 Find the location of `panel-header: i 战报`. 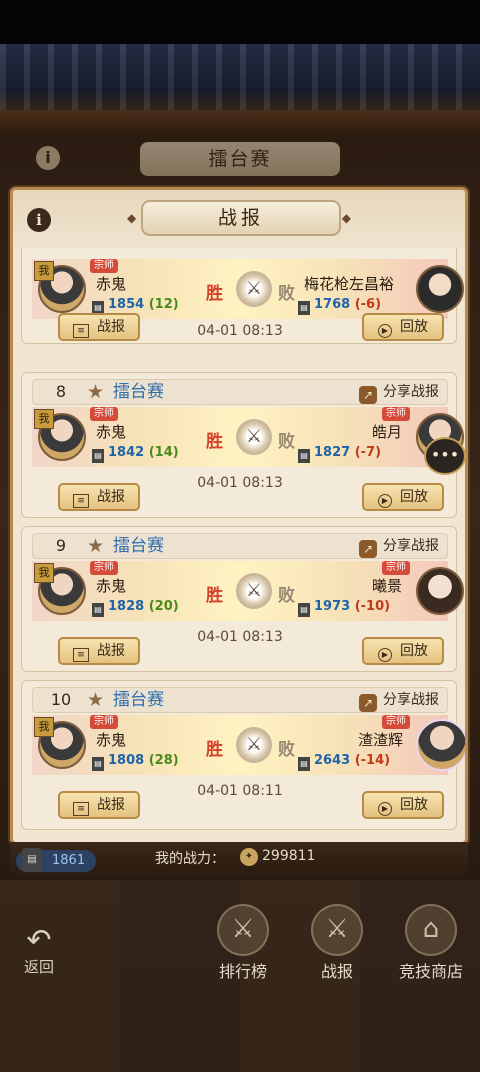

panel-header: i 战报 is located at coordinates (239, 219).